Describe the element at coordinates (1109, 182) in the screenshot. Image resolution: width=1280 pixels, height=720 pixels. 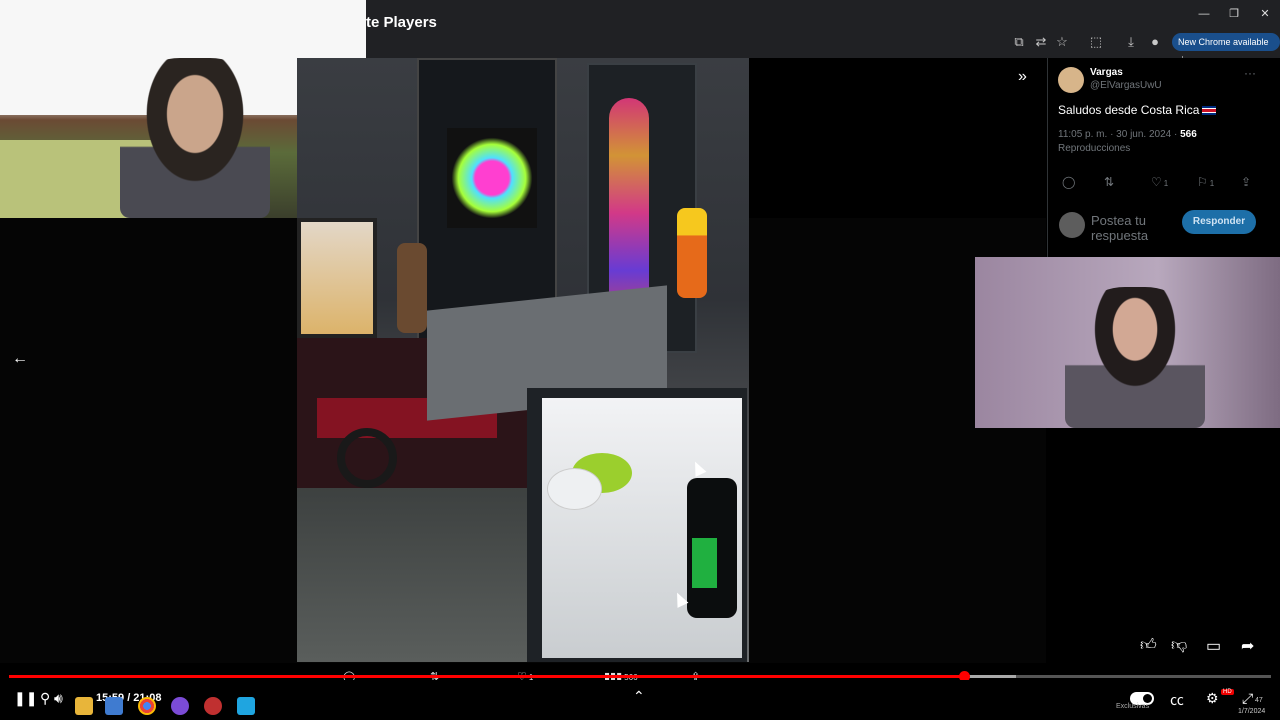
I see `retweet-icon: ⇅` at that location.